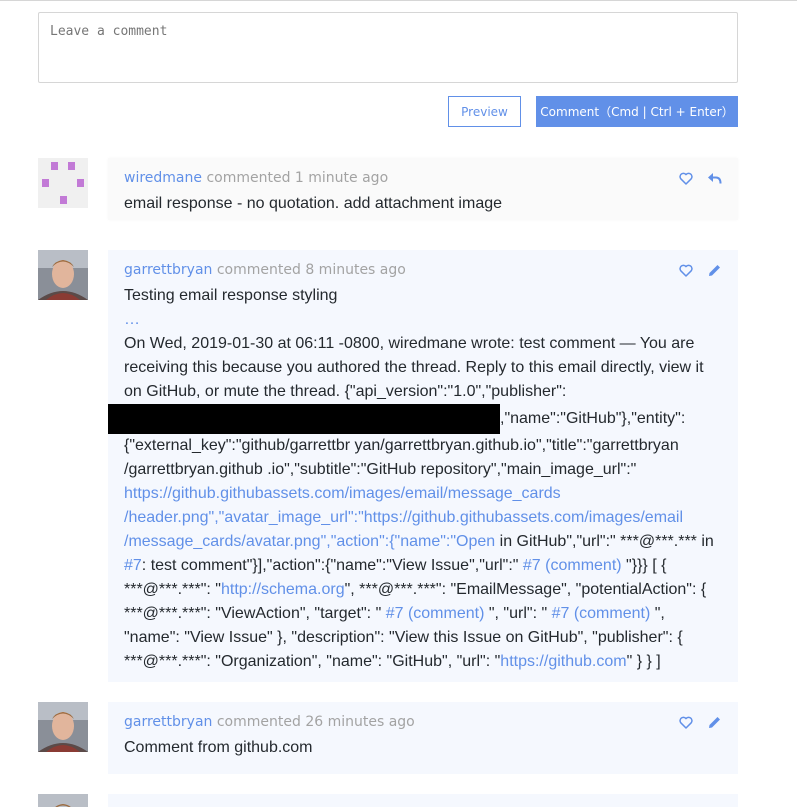 This screenshot has height=807, width=797. I want to click on comment-time: 1 minute ago, so click(341, 178).